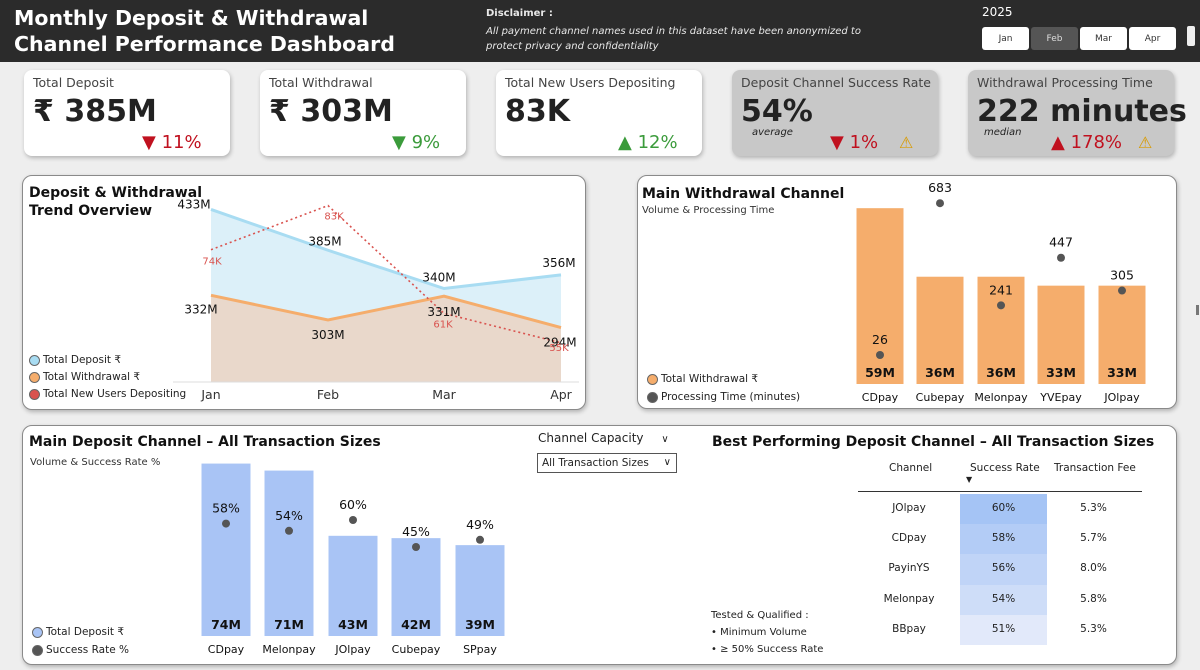 Image resolution: width=1200 pixels, height=670 pixels. What do you see at coordinates (723, 397) in the screenshot?
I see `legend-item-processing: Processing Time (minutes)` at bounding box center [723, 397].